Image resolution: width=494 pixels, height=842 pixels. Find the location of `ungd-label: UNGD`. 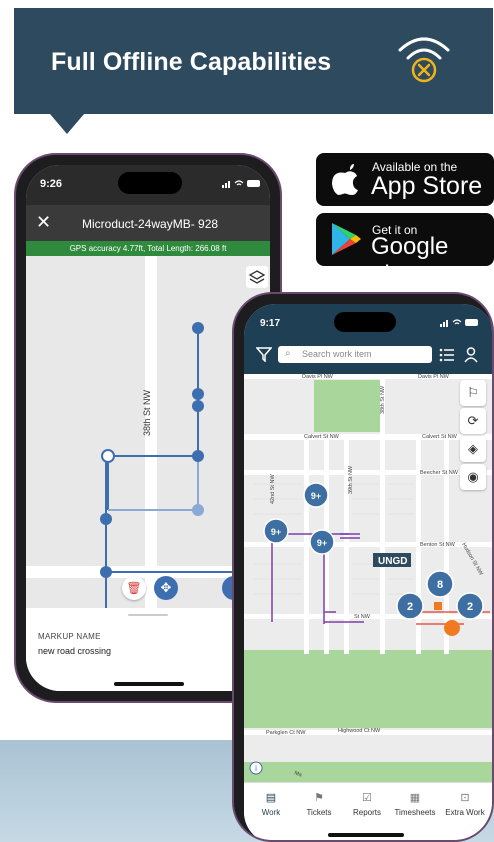

ungd-label: UNGD is located at coordinates (392, 561).